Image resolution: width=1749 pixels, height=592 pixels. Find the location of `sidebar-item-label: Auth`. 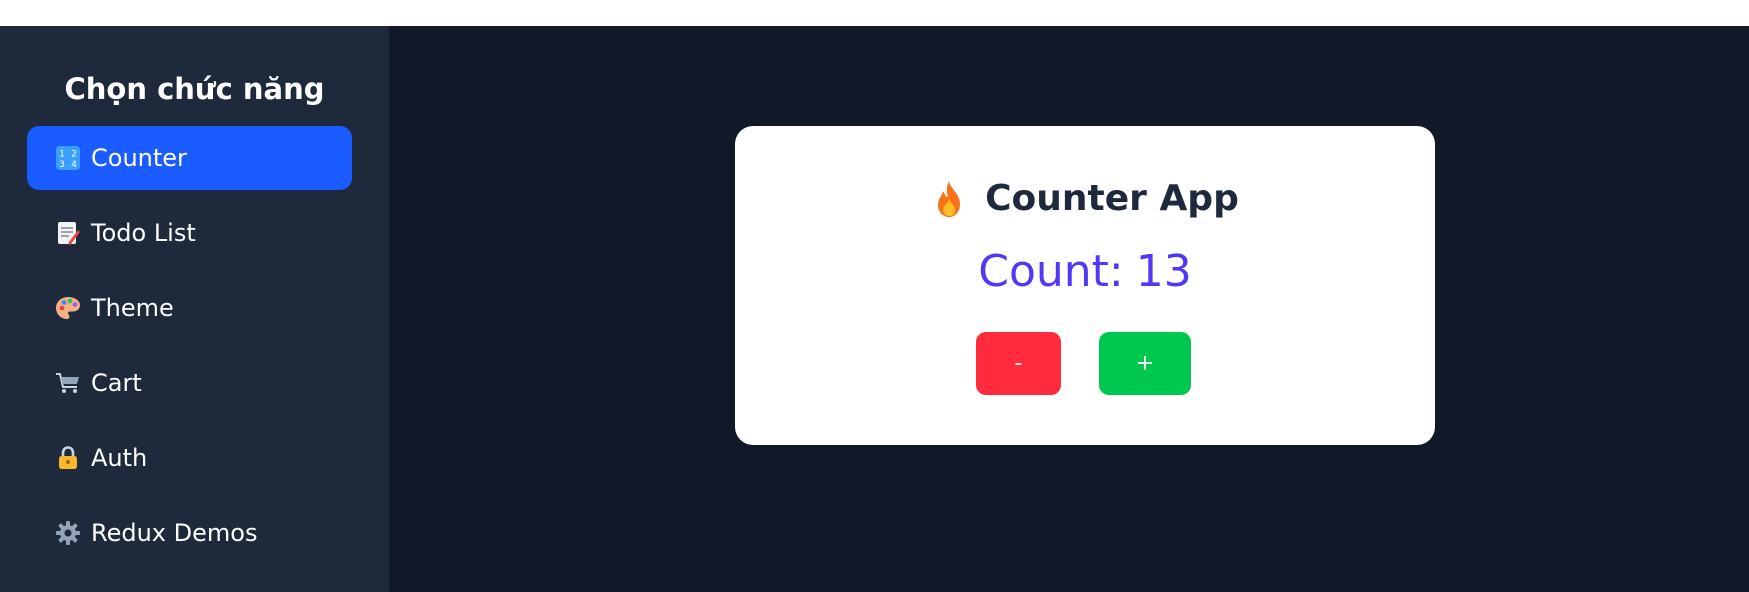

sidebar-item-label: Auth is located at coordinates (119, 458).